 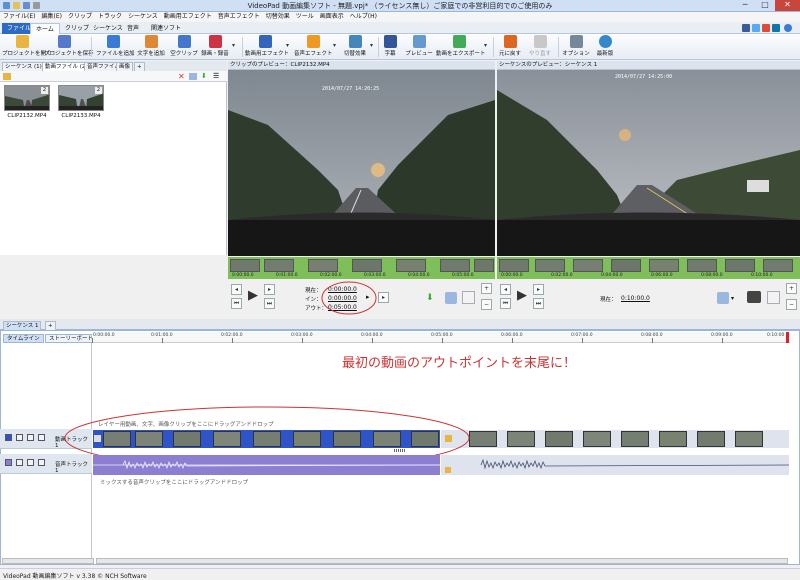 I want to click on seq-go-end-button: ⏭, so click(x=538, y=303).